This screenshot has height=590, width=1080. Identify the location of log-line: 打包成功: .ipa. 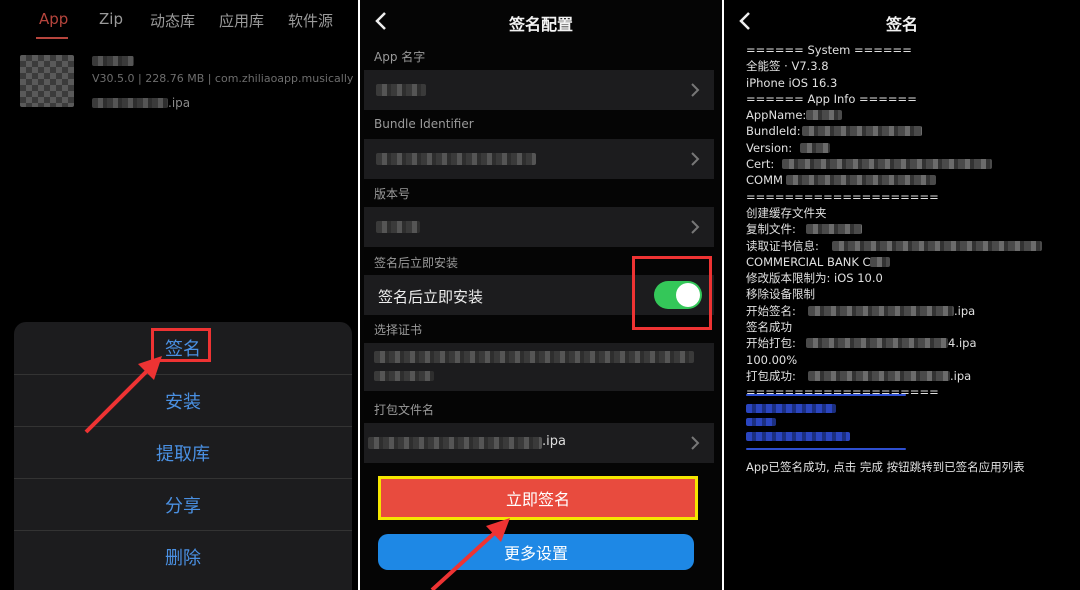
(859, 375).